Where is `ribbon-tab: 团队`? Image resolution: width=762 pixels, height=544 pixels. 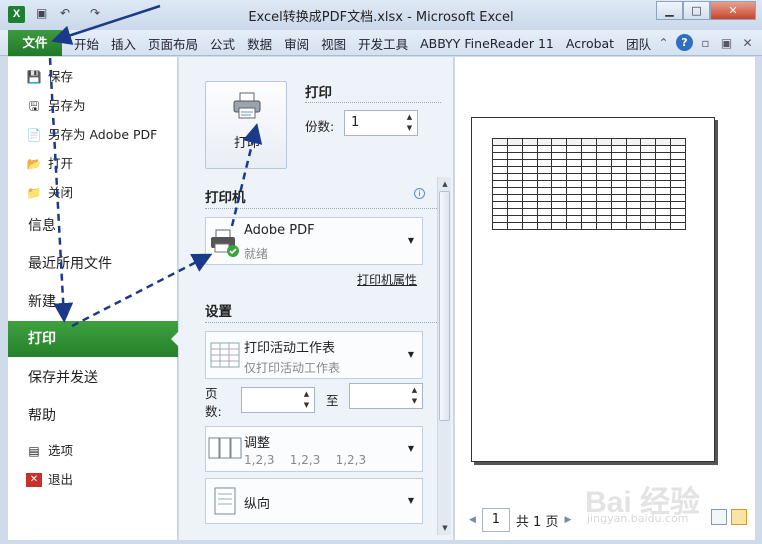
ribbon-tab: 团队 is located at coordinates (638, 43).